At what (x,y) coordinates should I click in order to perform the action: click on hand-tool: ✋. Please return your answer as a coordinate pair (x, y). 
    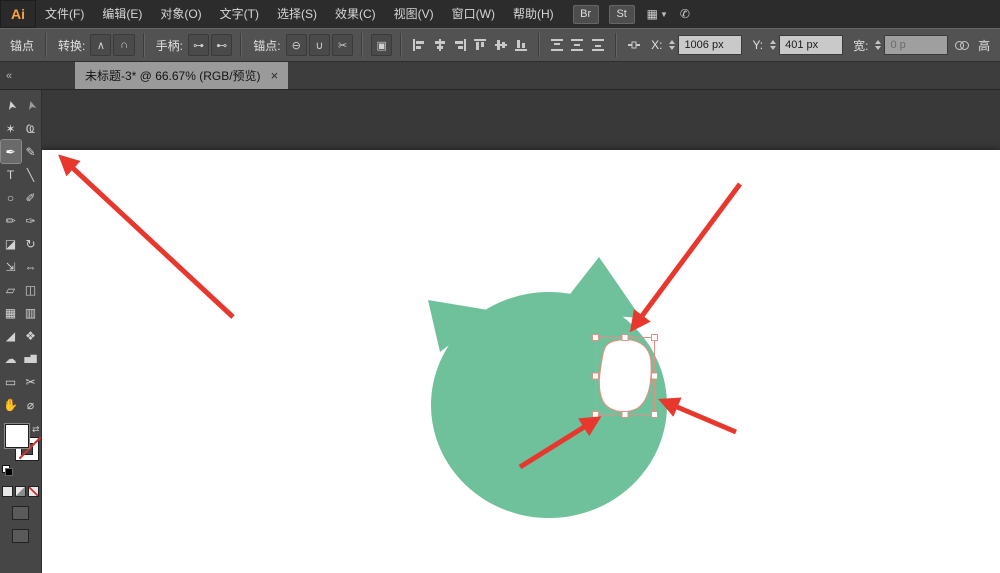
    Looking at the image, I should click on (11, 404).